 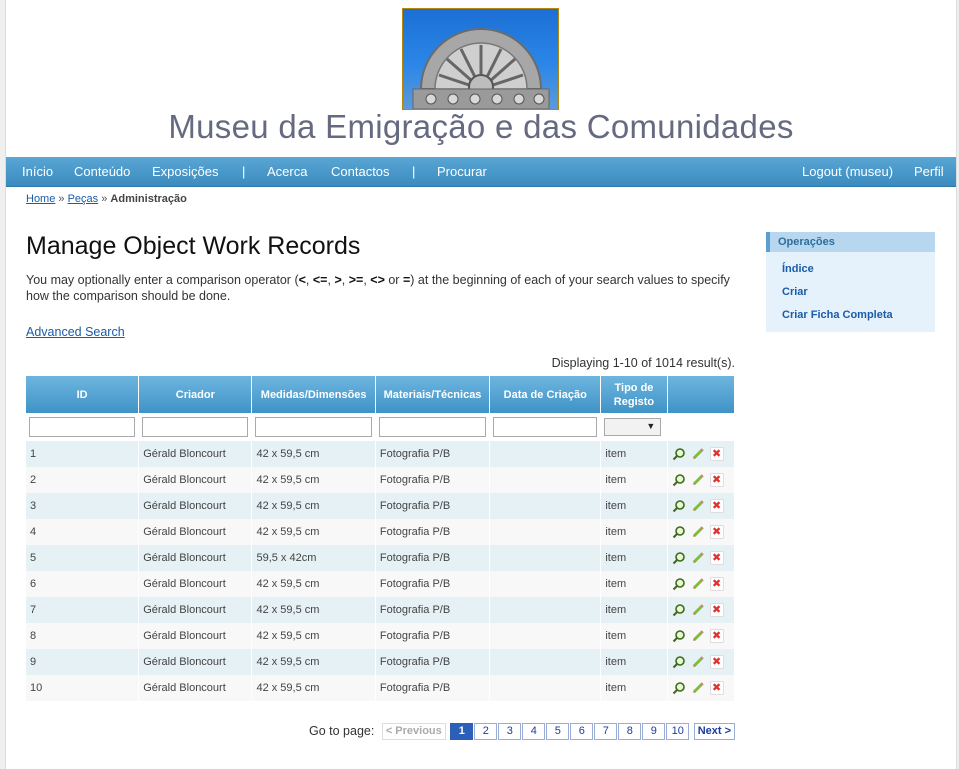 I want to click on museum-logo, so click(x=480, y=59).